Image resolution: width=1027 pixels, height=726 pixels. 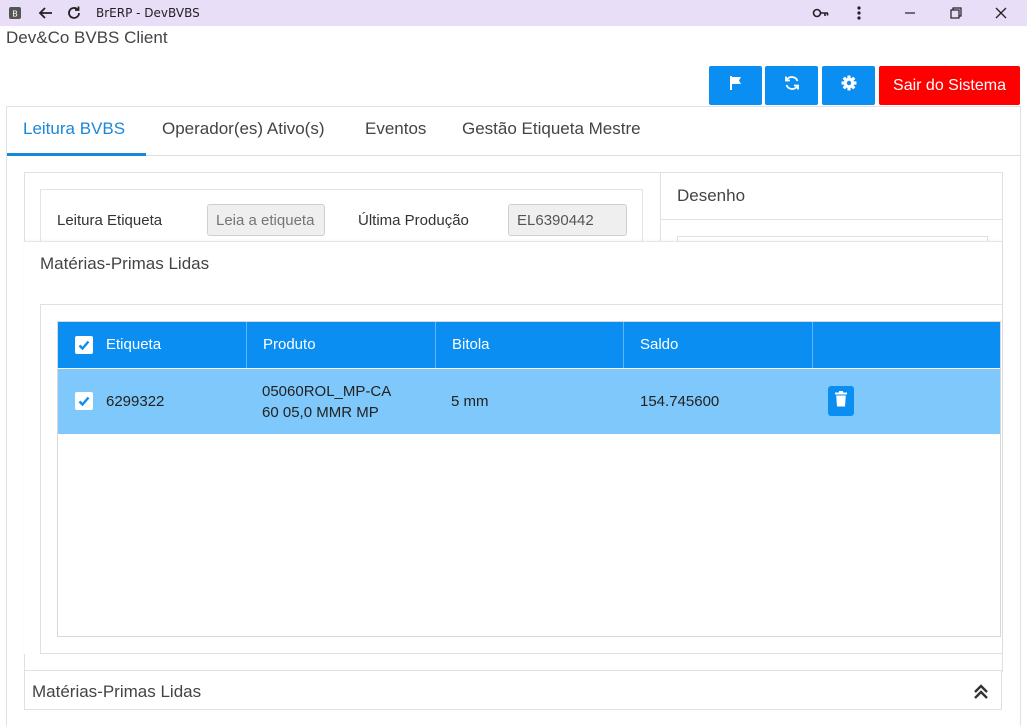 What do you see at coordinates (135, 401) in the screenshot?
I see `cell-etiqueta: 6299322` at bounding box center [135, 401].